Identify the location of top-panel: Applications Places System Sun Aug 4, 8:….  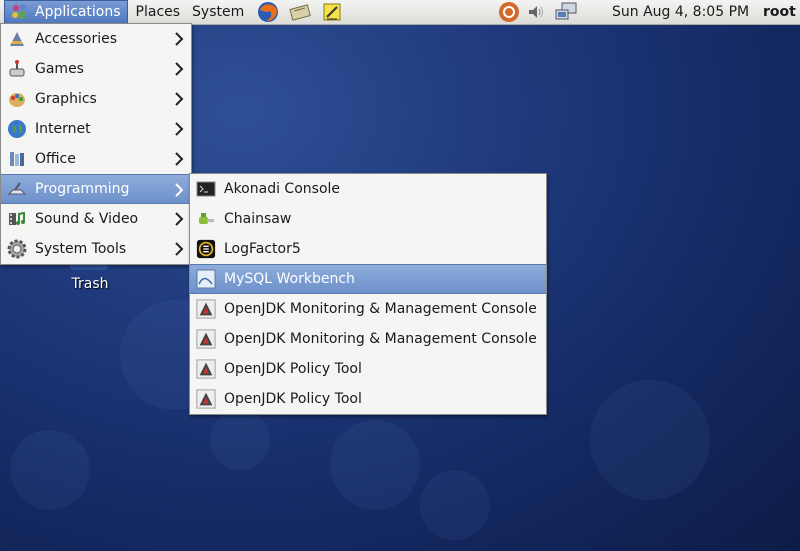
(400, 12).